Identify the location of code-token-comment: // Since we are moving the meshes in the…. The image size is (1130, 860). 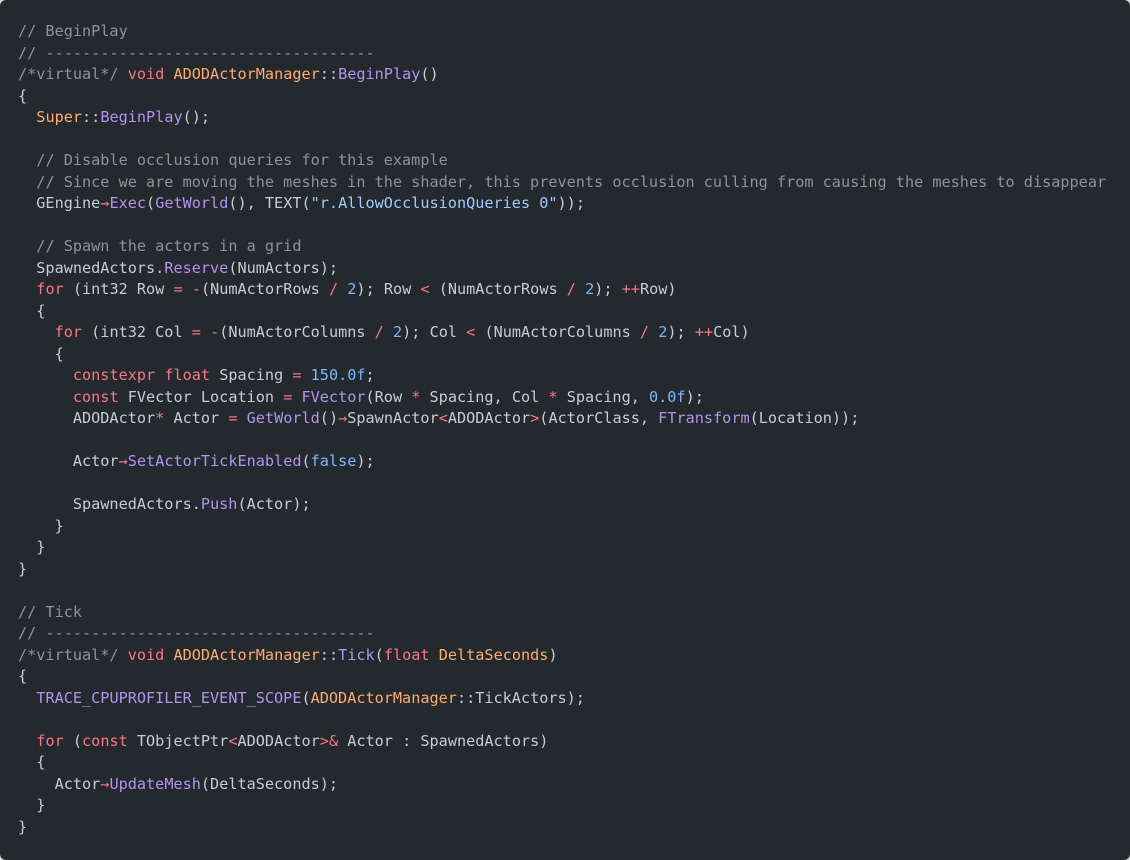
(571, 181).